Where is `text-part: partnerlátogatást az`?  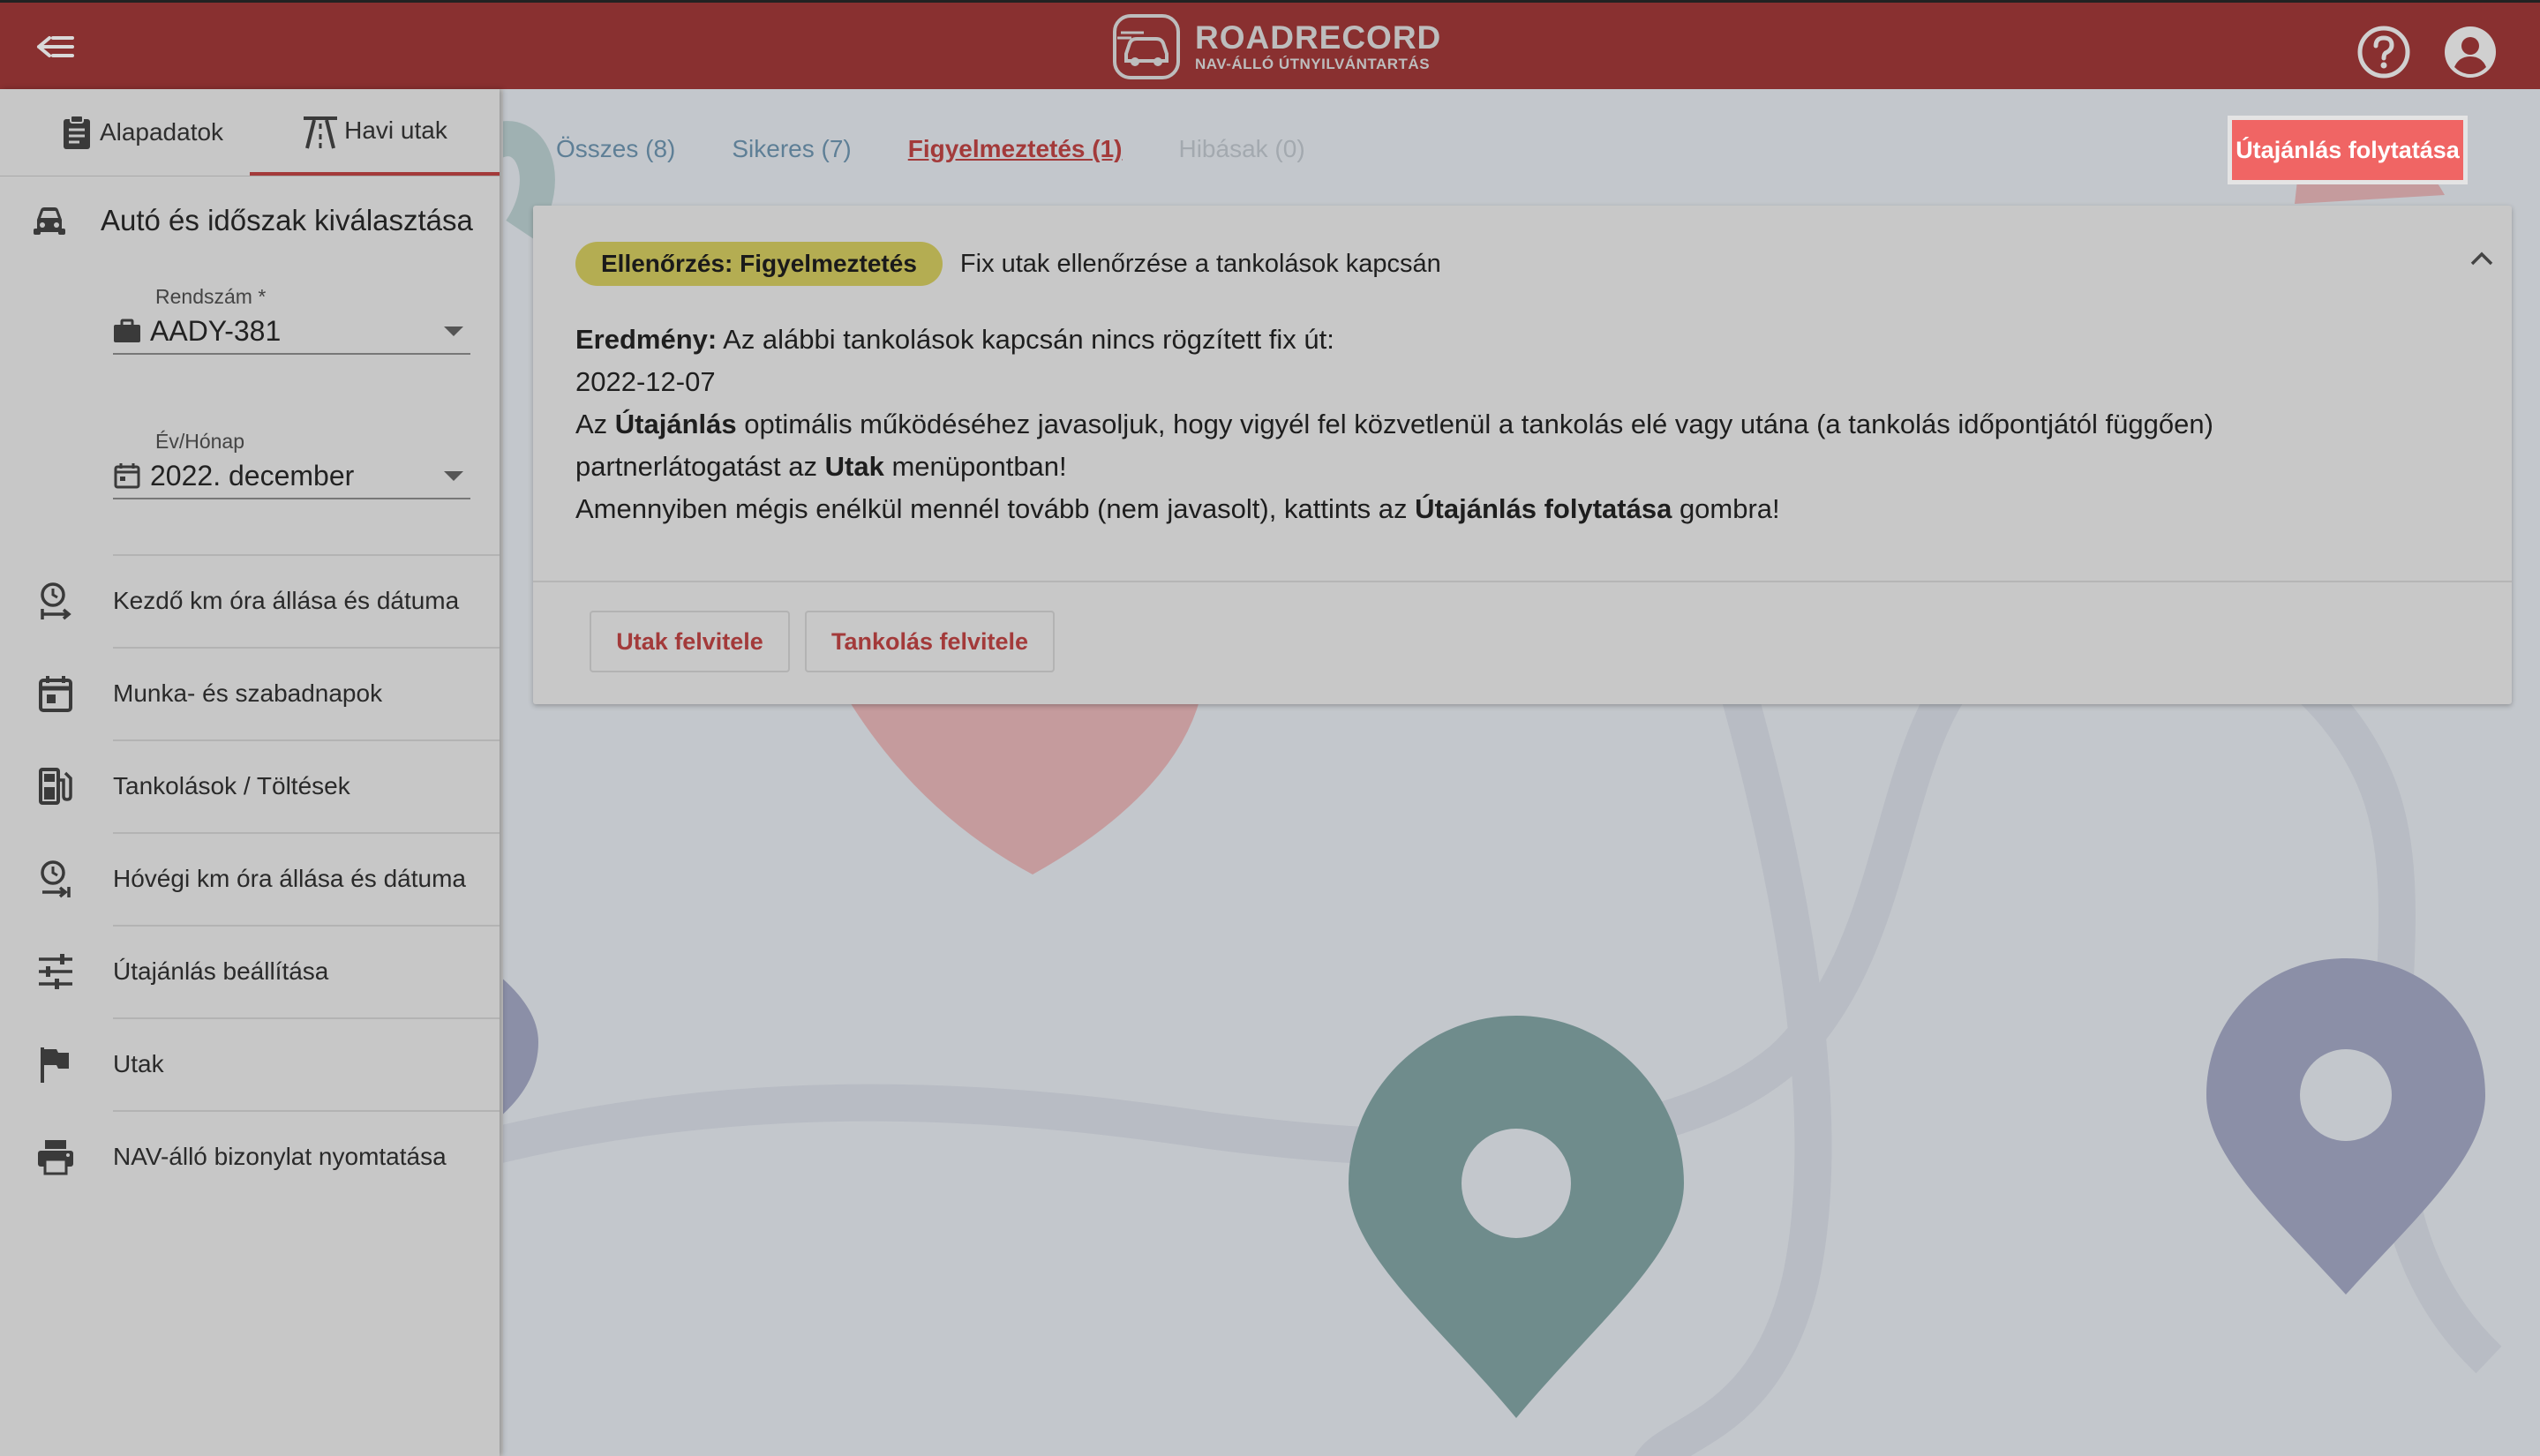
text-part: partnerlátogatást az is located at coordinates (700, 466).